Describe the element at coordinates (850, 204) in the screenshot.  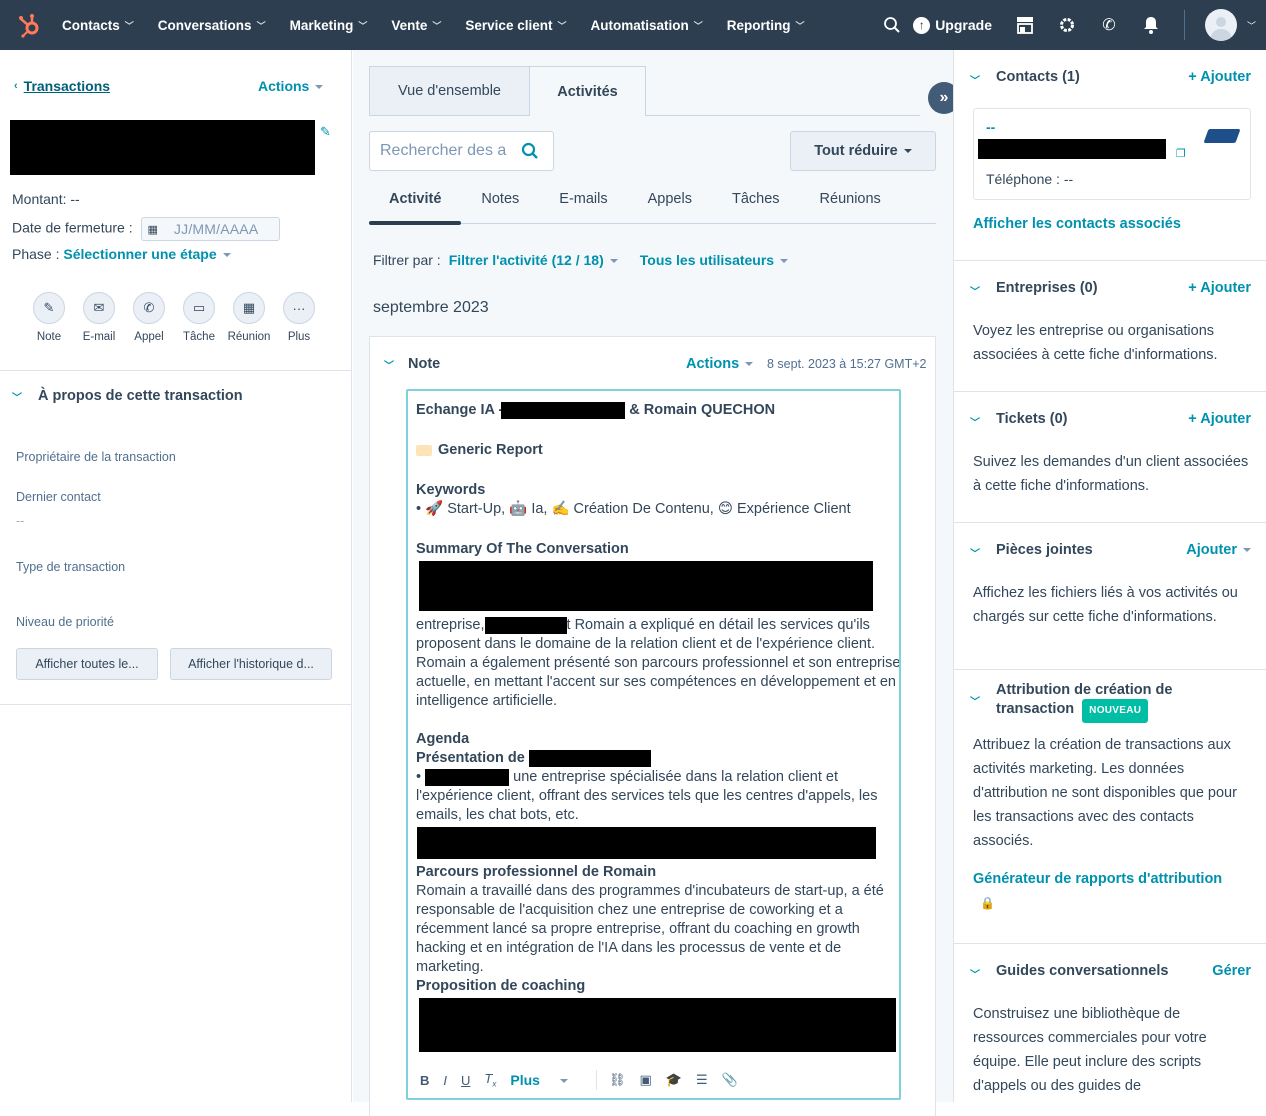
I see `subtab-meetings: Réunions` at that location.